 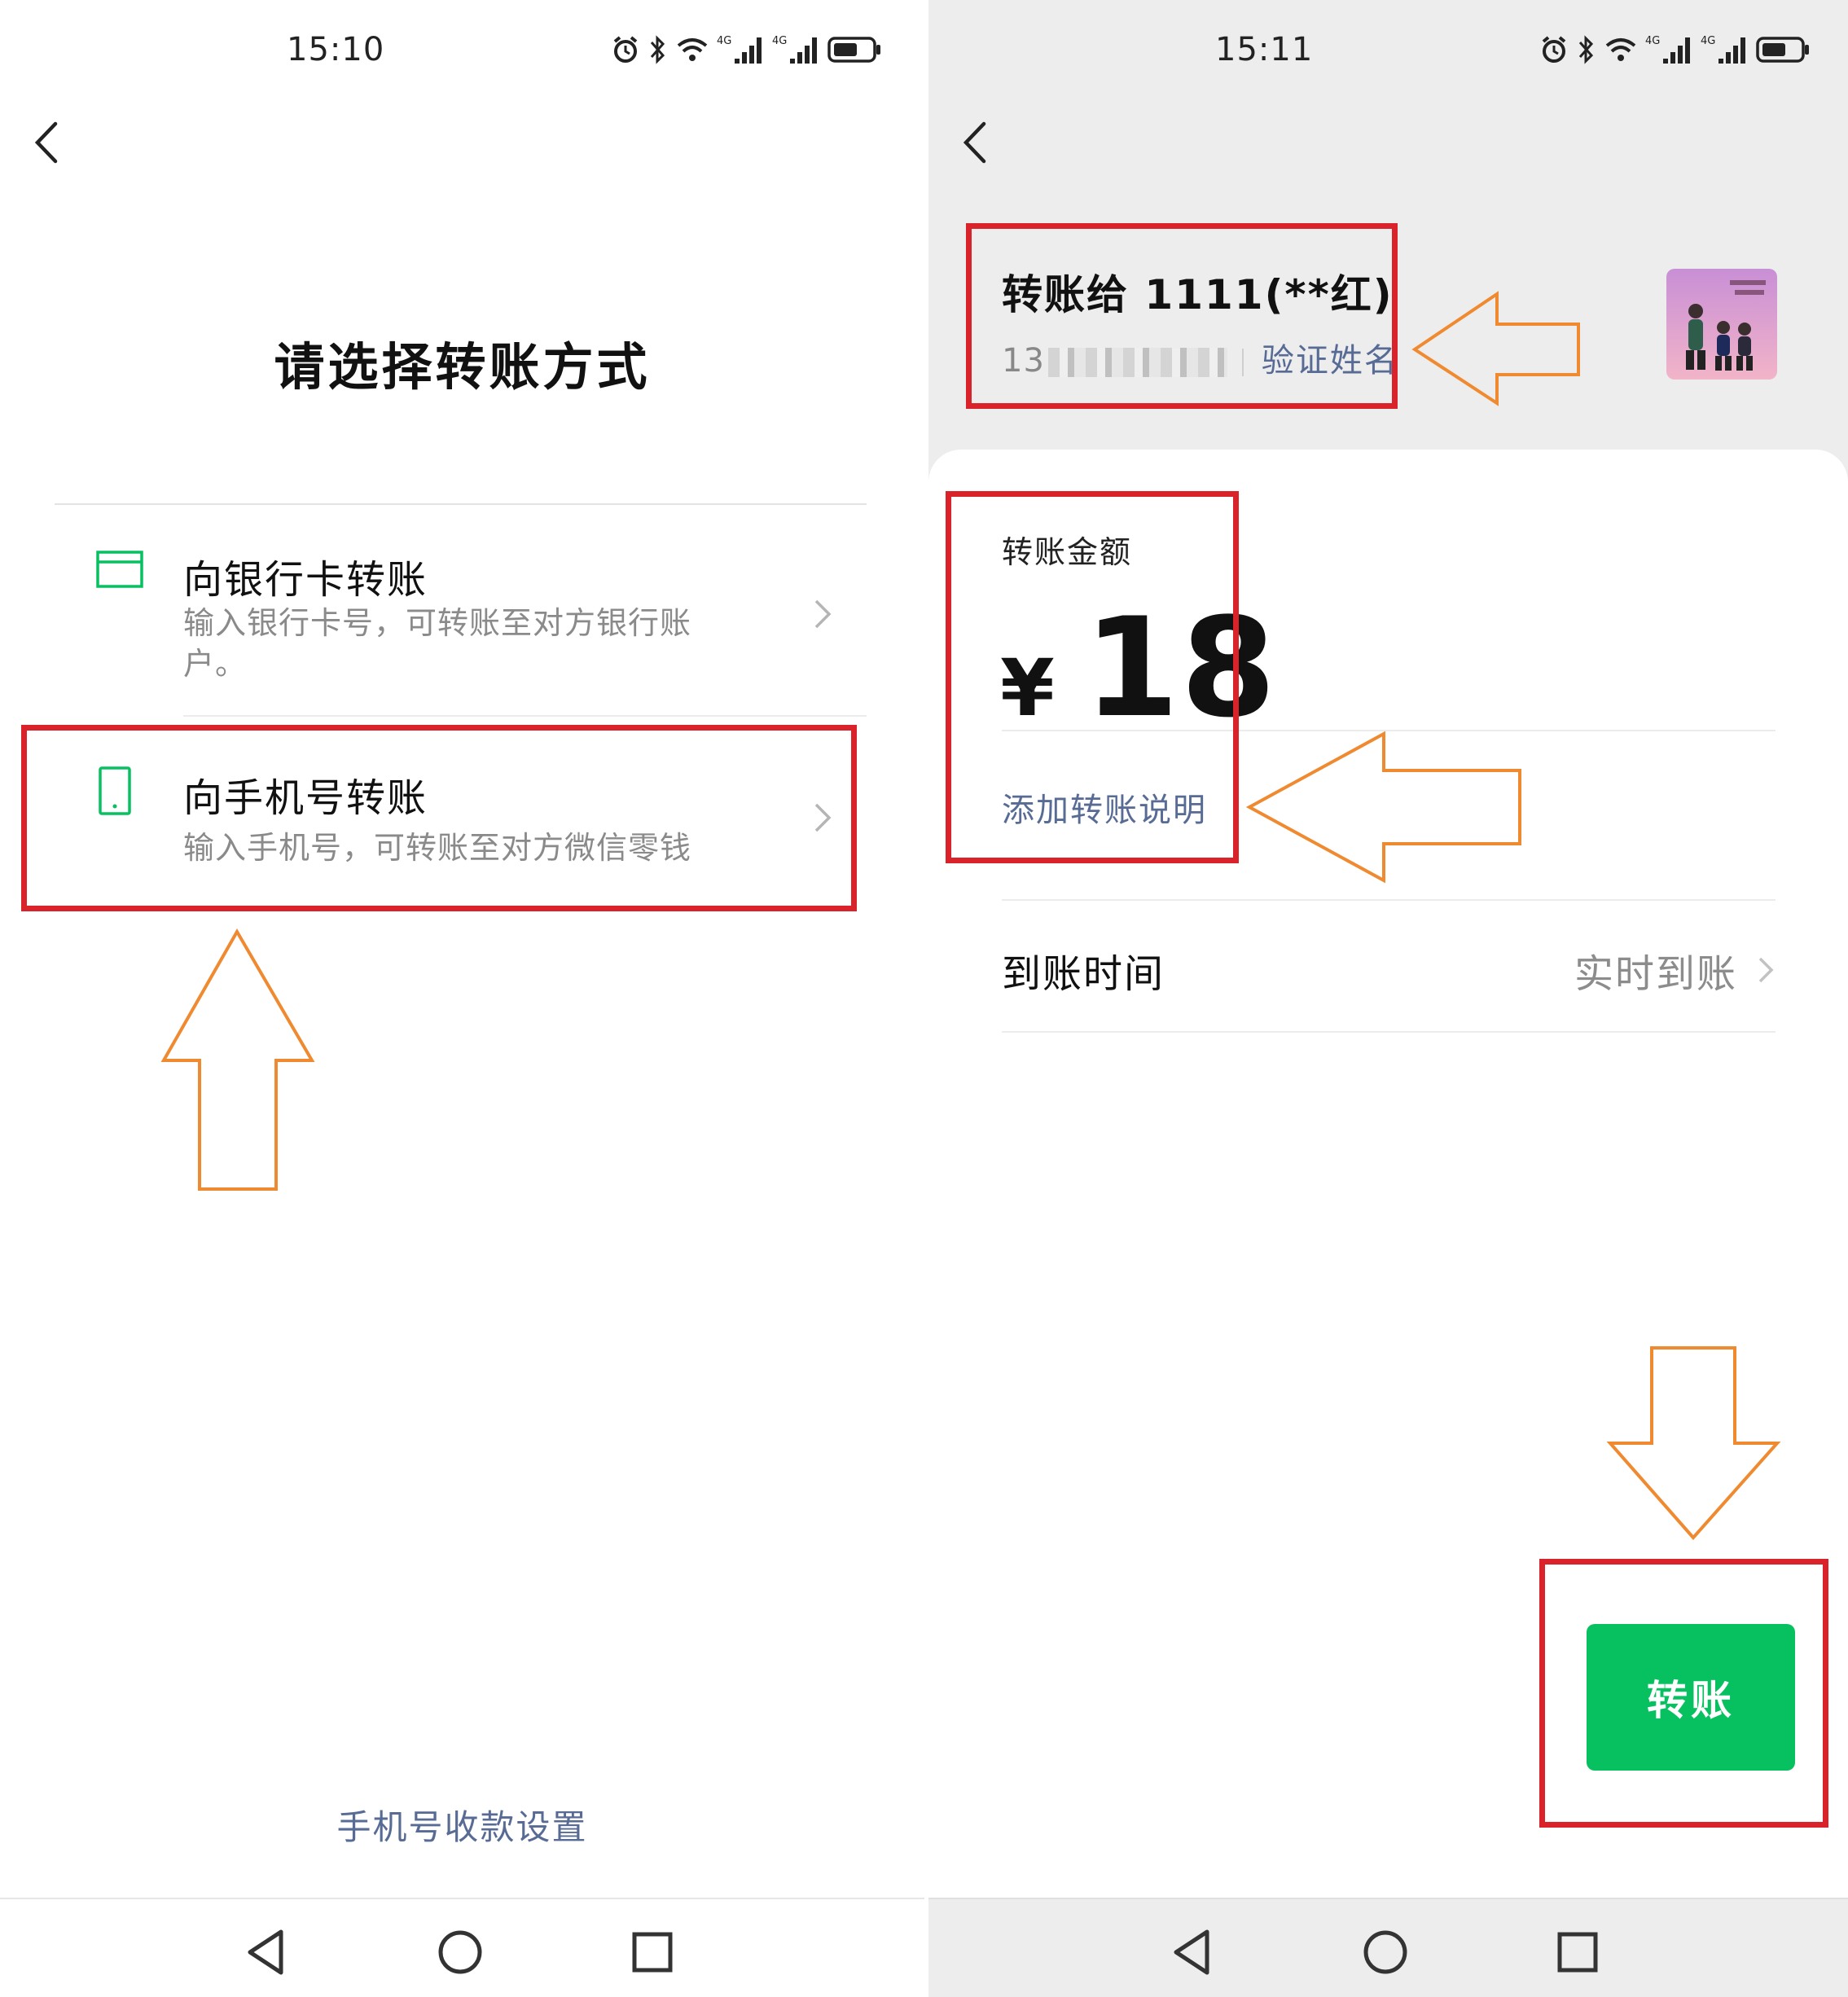 What do you see at coordinates (306, 580) in the screenshot?
I see `option-title: 向银行卡转账` at bounding box center [306, 580].